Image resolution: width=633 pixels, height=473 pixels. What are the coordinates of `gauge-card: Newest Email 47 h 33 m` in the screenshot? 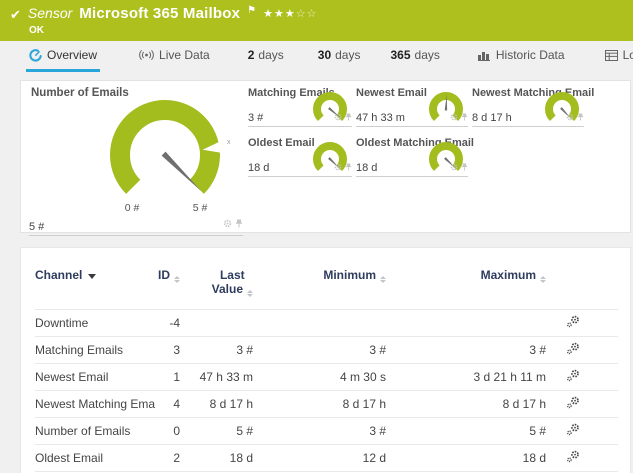 It's located at (412, 106).